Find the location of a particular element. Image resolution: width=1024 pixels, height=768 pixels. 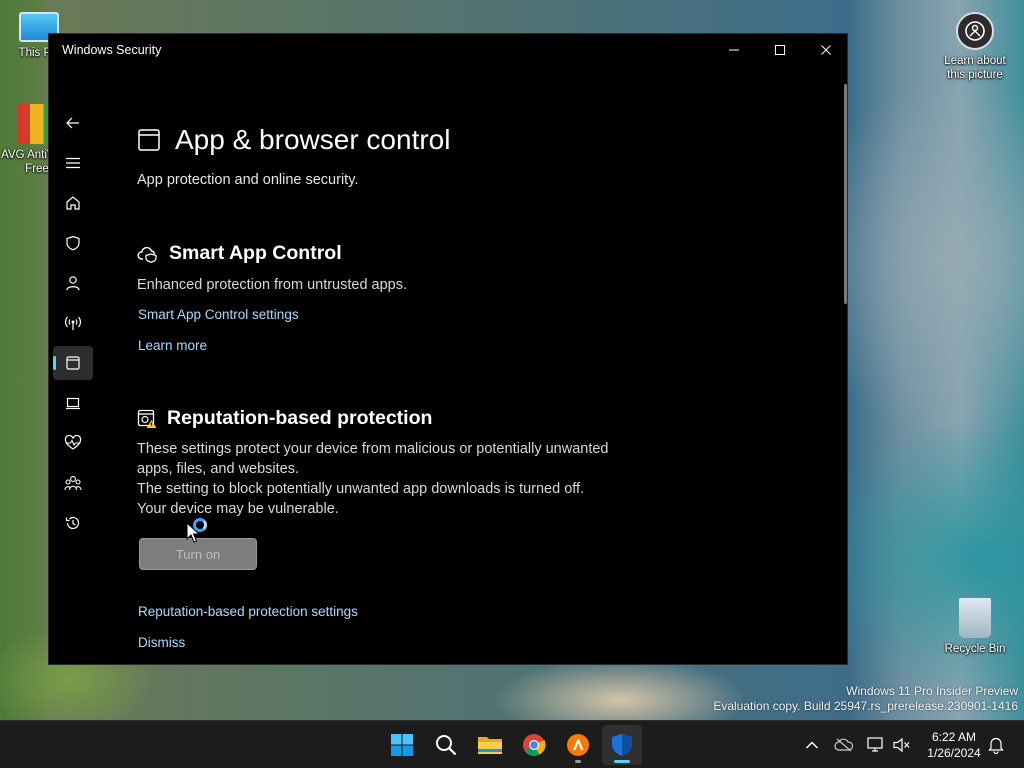

section-description: Enhanced protection from untrusted apps. is located at coordinates (272, 285).